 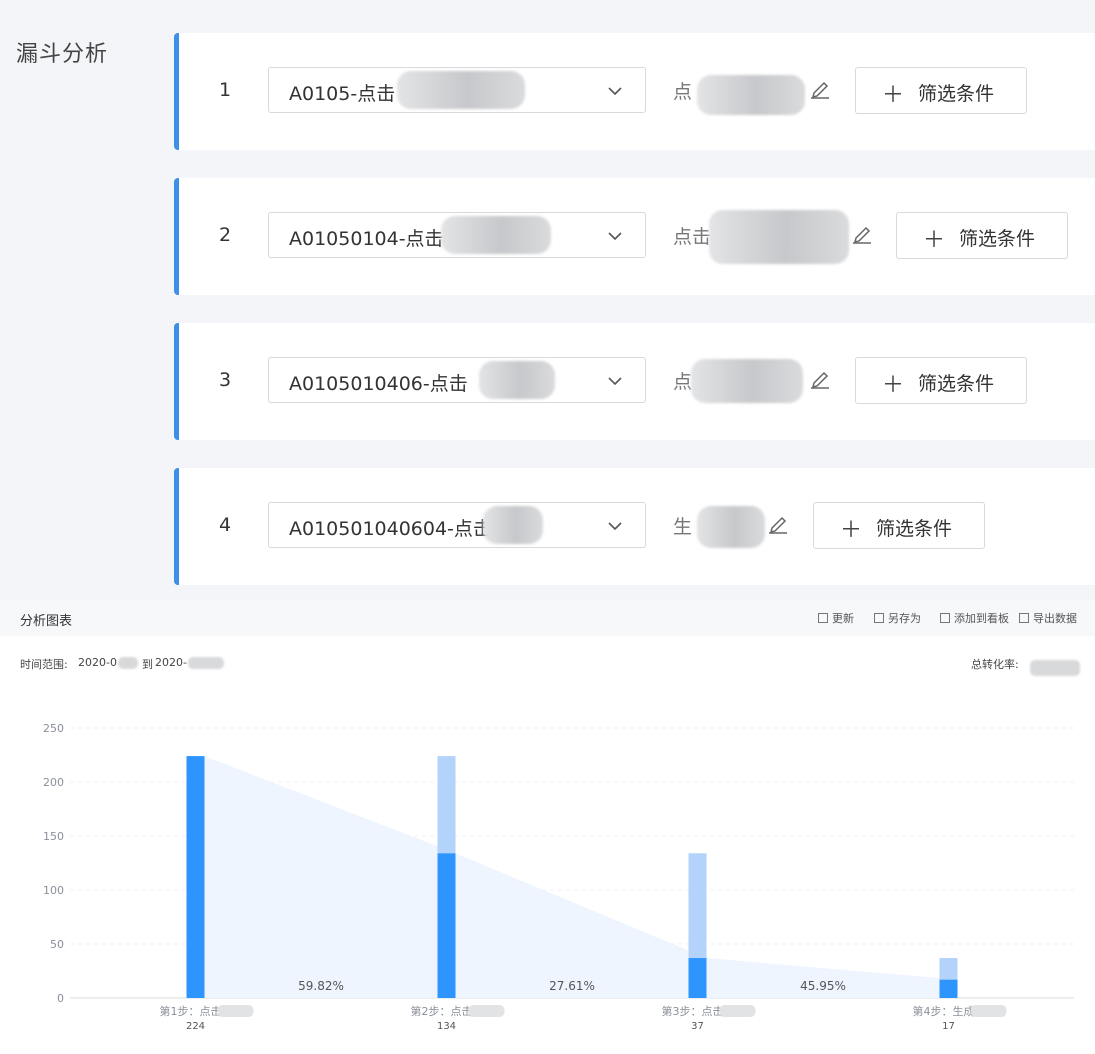 I want to click on add-to-dashboard-button: 添加到看板, so click(x=974, y=618).